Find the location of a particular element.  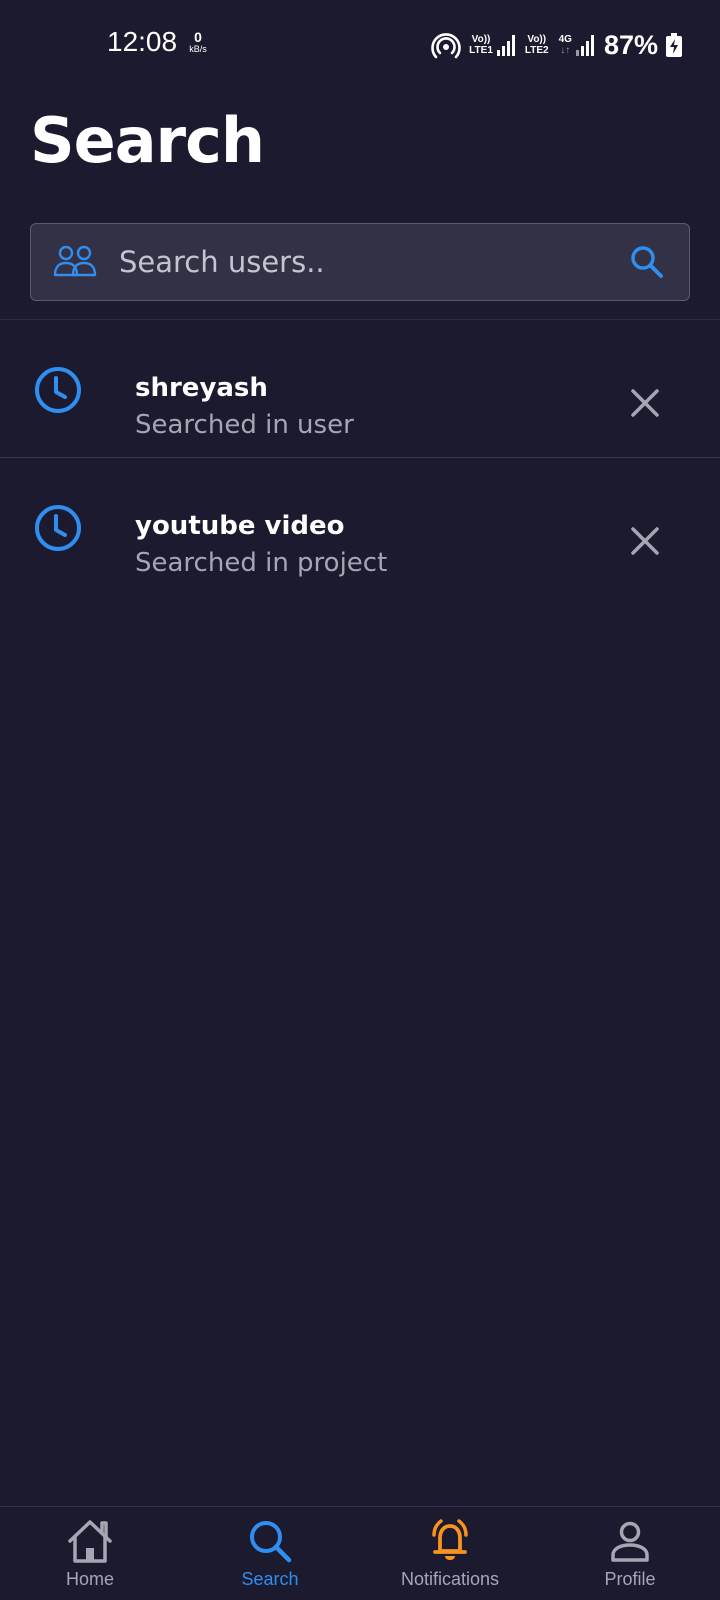

network-speed-value: 0 is located at coordinates (198, 37).